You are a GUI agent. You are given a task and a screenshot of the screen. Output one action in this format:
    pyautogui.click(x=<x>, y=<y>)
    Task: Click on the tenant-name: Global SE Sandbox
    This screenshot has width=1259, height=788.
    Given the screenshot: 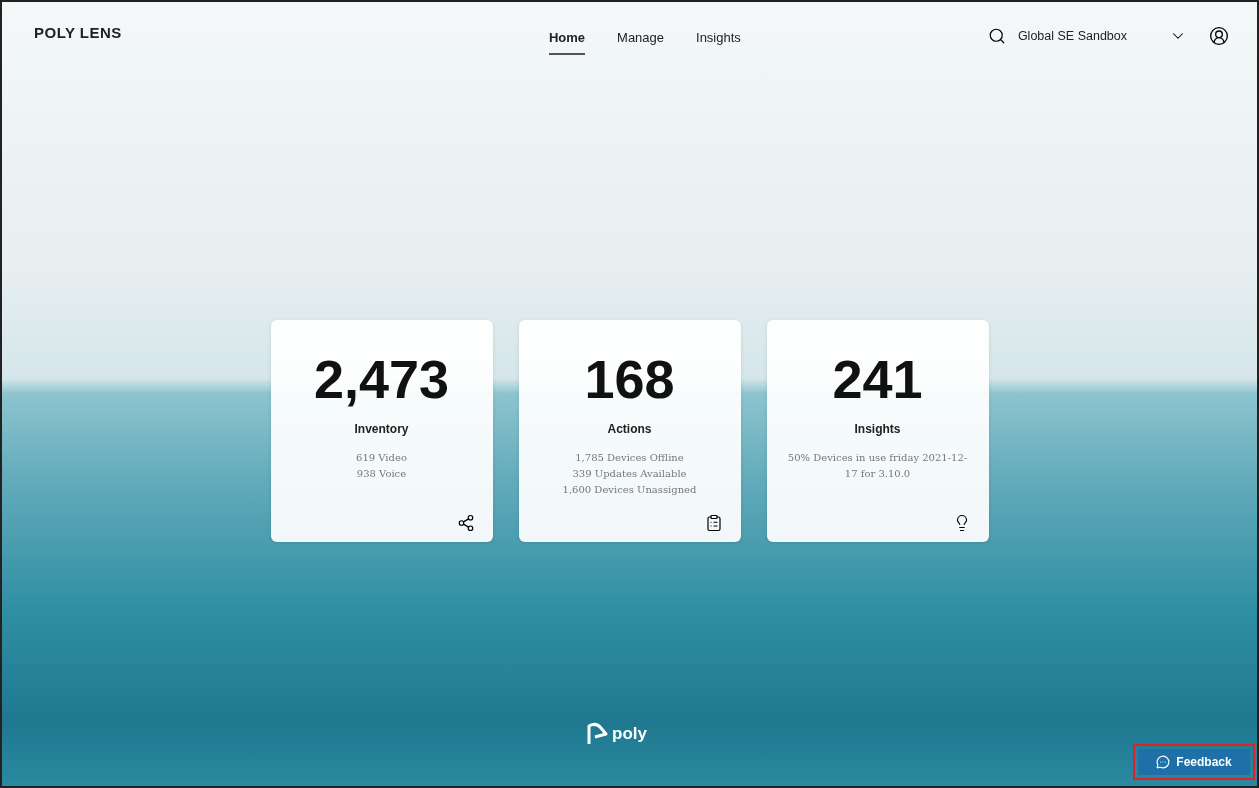 What is the action you would take?
    pyautogui.click(x=1072, y=36)
    